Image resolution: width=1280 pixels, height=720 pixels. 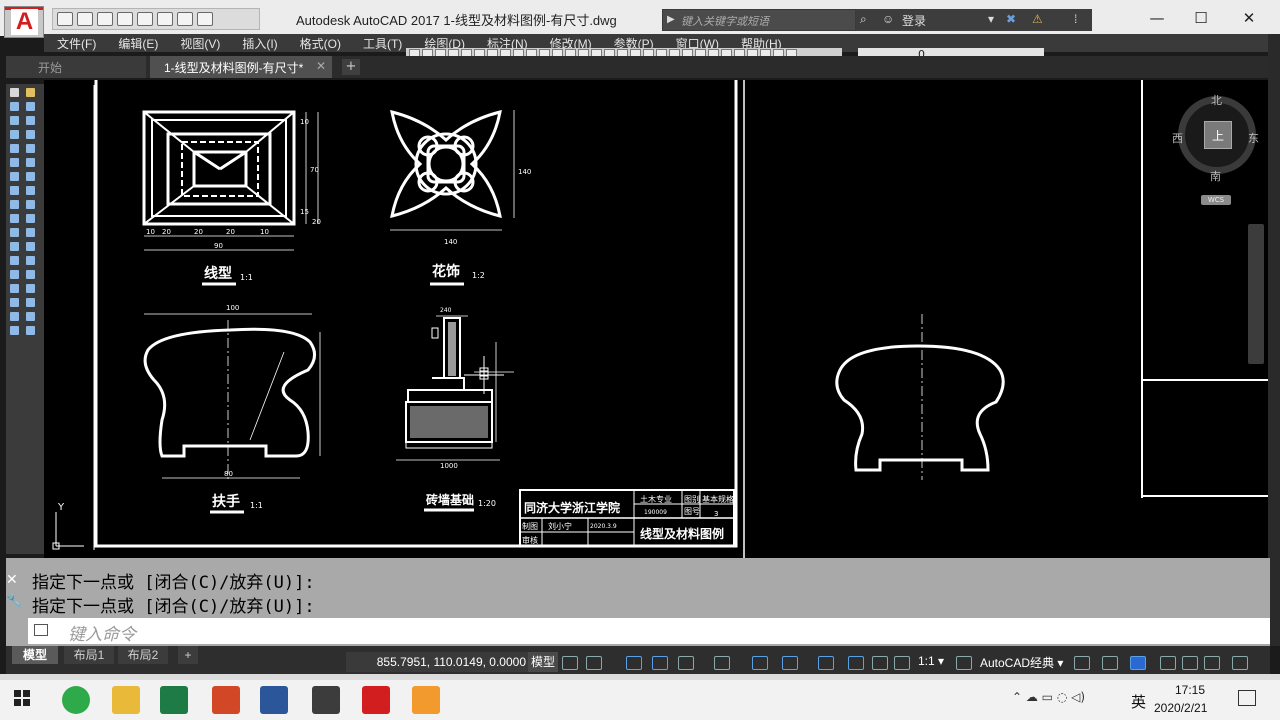 I want to click on gear-icon, so click(x=964, y=663).